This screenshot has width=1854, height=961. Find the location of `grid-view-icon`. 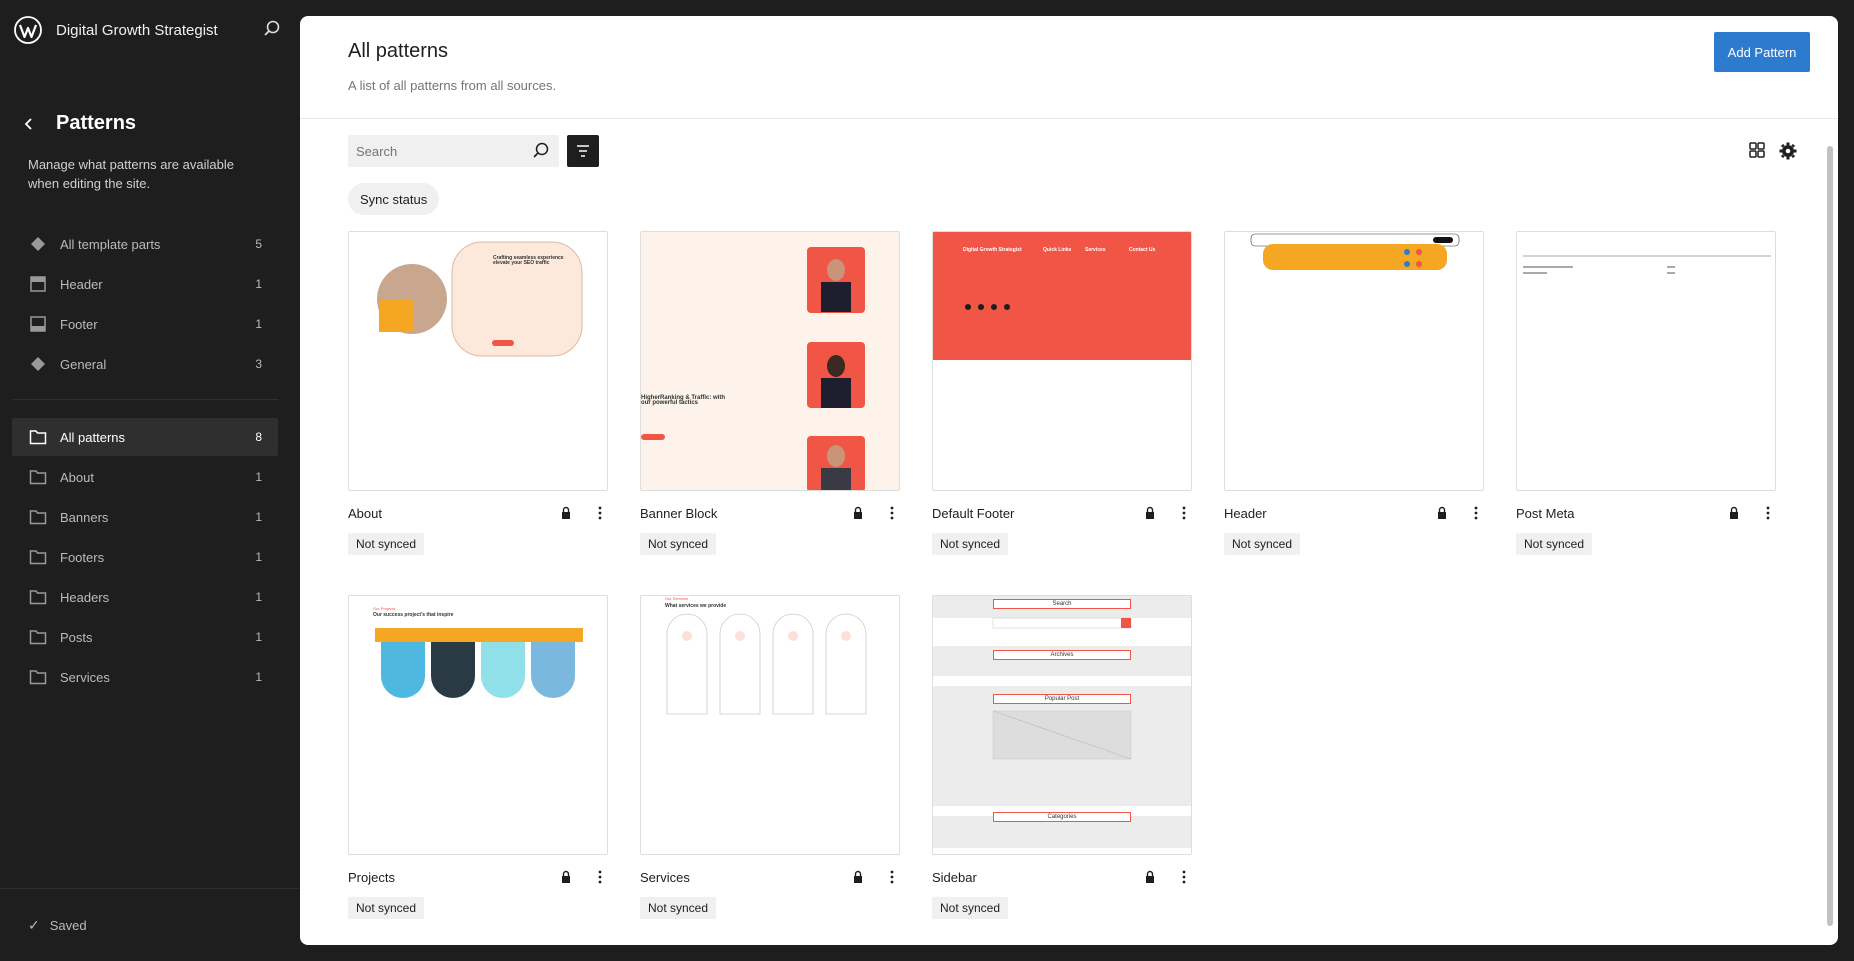

grid-view-icon is located at coordinates (1757, 150).